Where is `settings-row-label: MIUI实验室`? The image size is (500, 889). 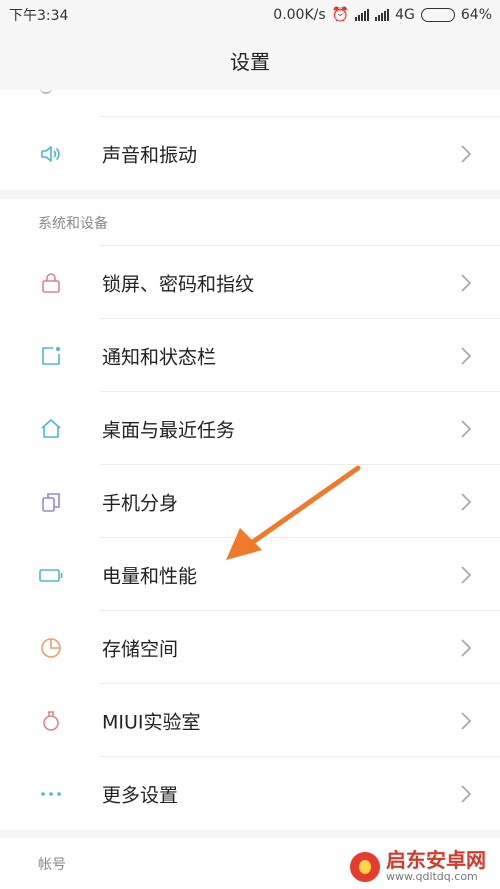 settings-row-label: MIUI实验室 is located at coordinates (151, 722).